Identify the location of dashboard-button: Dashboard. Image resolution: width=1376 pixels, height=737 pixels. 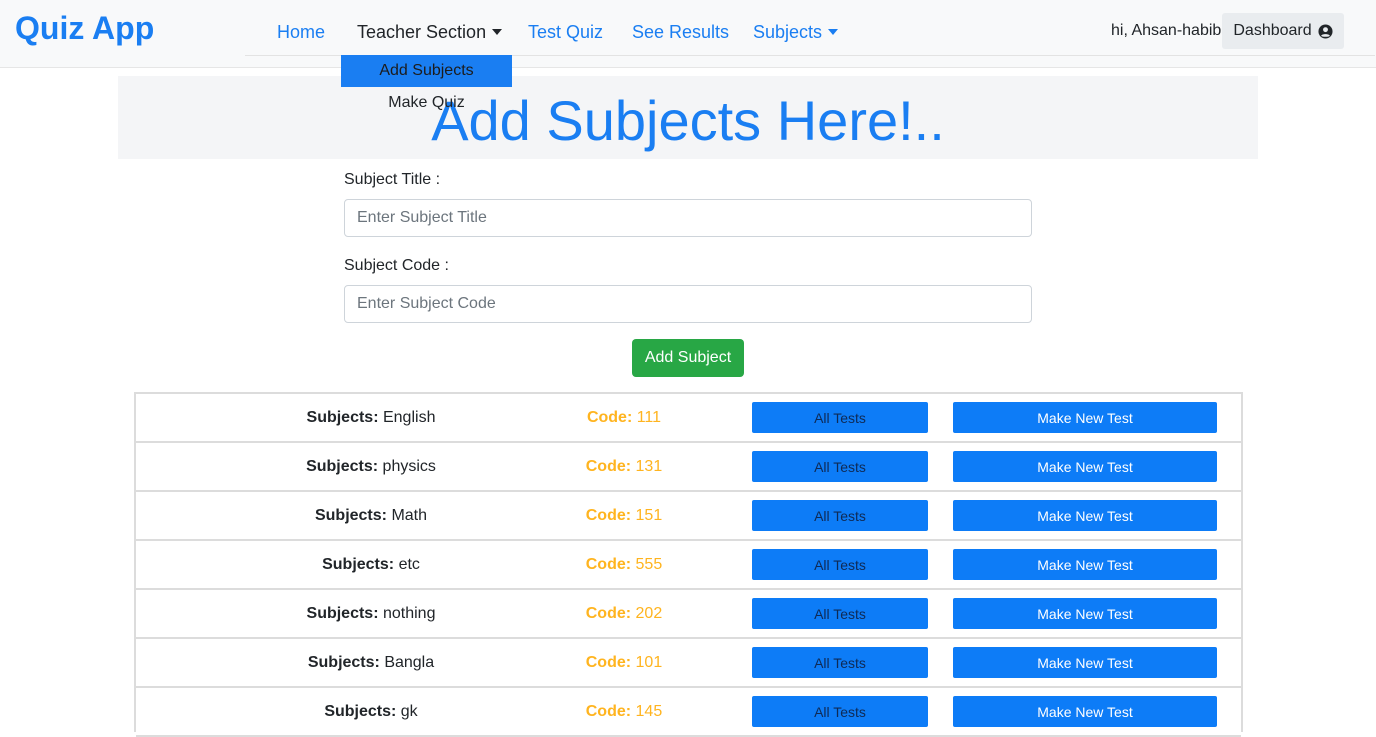
(1283, 31).